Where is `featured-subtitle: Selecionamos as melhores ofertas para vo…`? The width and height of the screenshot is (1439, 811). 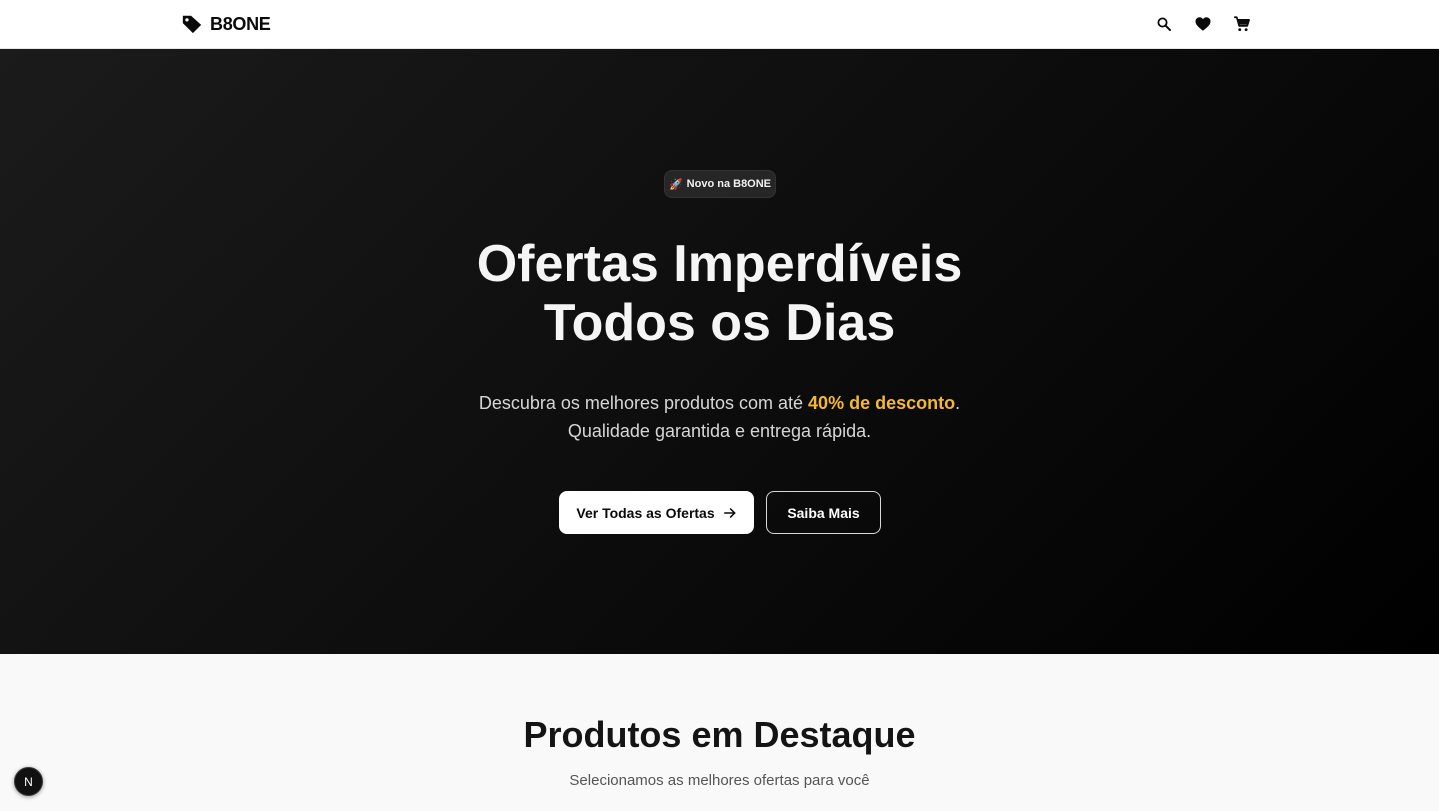
featured-subtitle: Selecionamos as melhores ofertas para vo… is located at coordinates (719, 780).